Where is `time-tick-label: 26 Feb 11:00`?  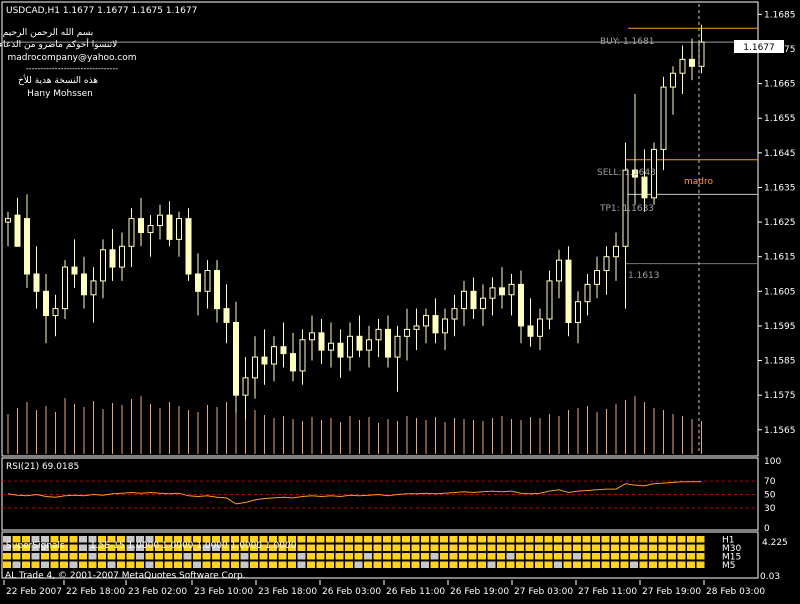 time-tick-label: 26 Feb 11:00 is located at coordinates (415, 592).